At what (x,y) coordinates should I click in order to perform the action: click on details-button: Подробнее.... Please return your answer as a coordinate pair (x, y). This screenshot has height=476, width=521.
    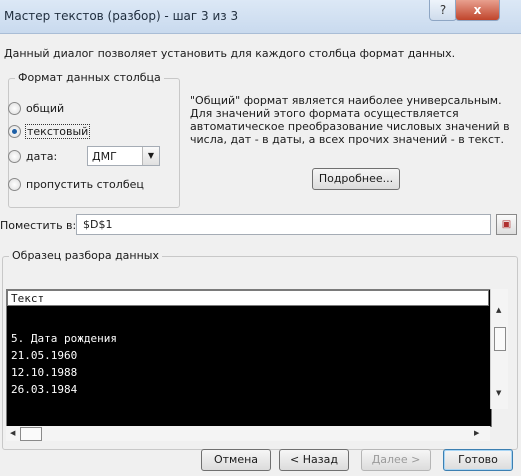
    Looking at the image, I should click on (356, 179).